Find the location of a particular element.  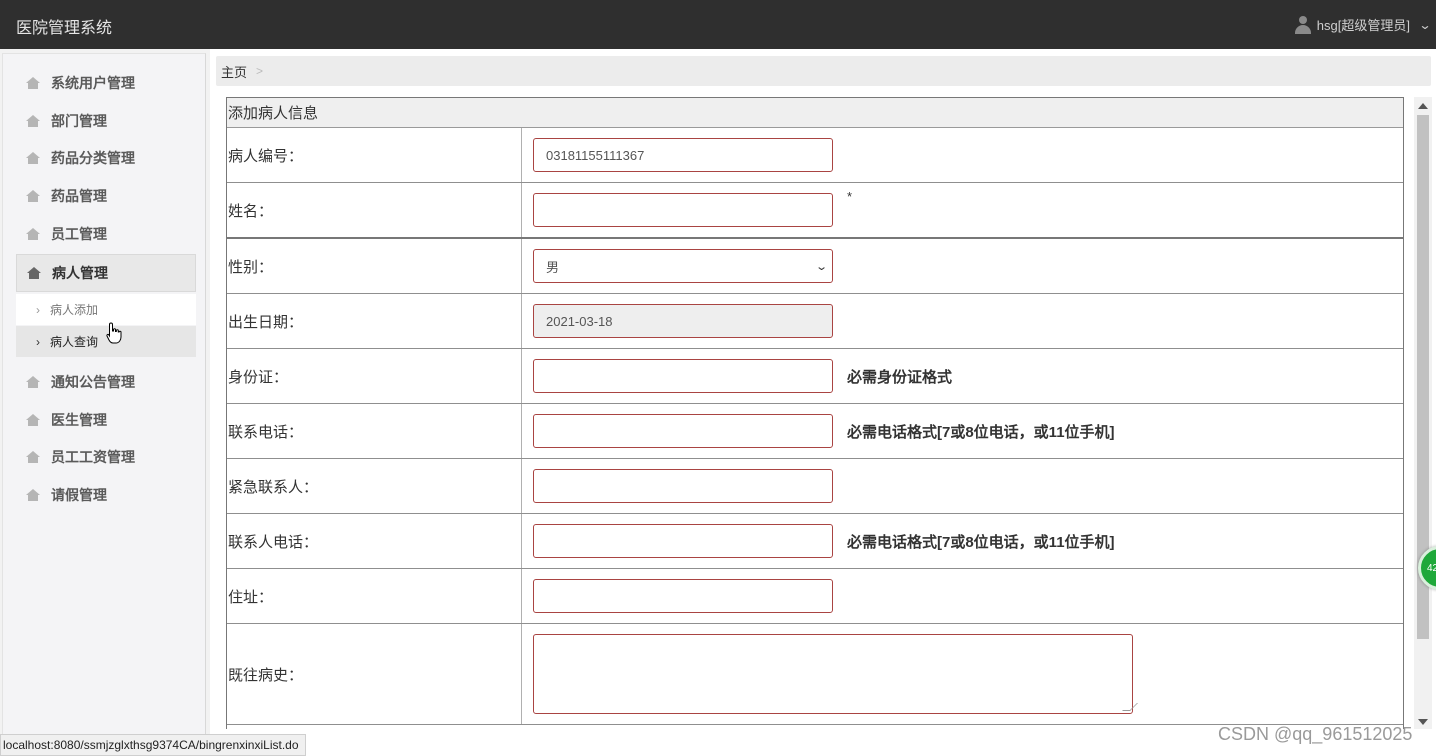

sidebar-item-salaries: 员工工资管理 is located at coordinates (106, 457).